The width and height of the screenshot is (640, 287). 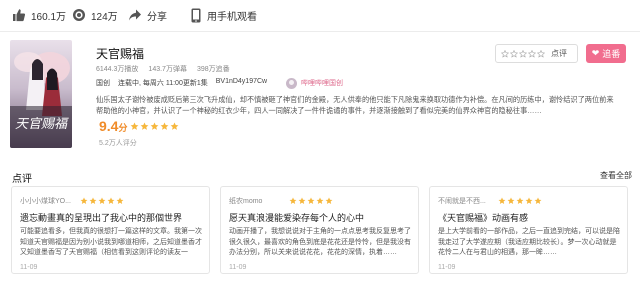 I want to click on coin-button: 124万, so click(x=95, y=15).